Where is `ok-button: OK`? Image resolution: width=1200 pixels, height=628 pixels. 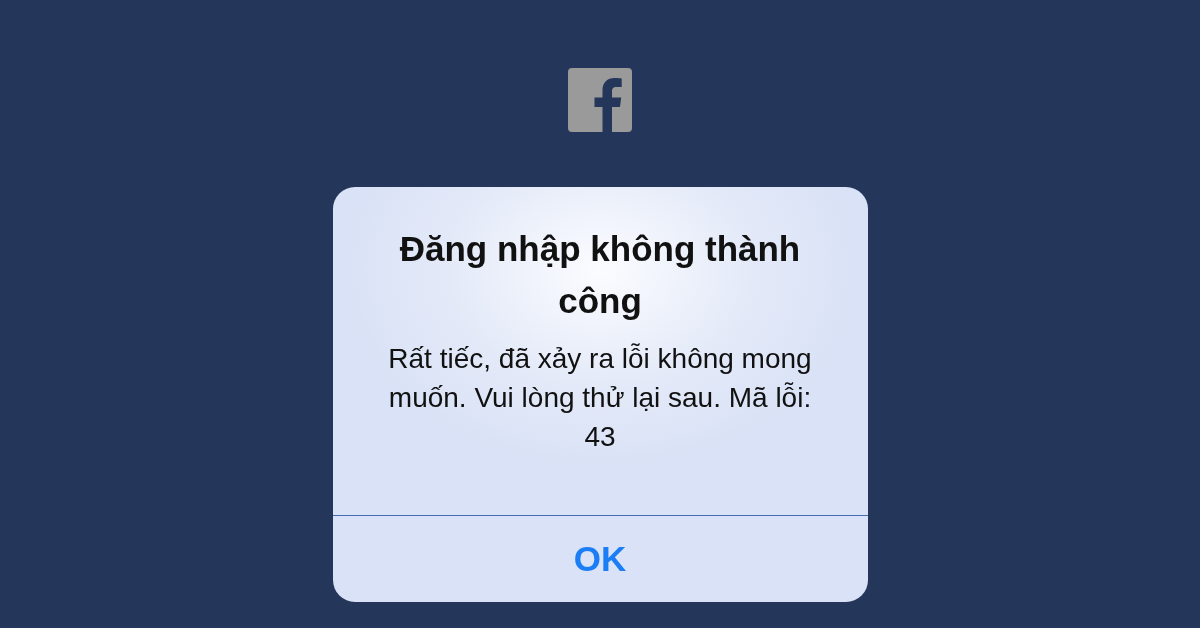
ok-button: OK is located at coordinates (600, 558).